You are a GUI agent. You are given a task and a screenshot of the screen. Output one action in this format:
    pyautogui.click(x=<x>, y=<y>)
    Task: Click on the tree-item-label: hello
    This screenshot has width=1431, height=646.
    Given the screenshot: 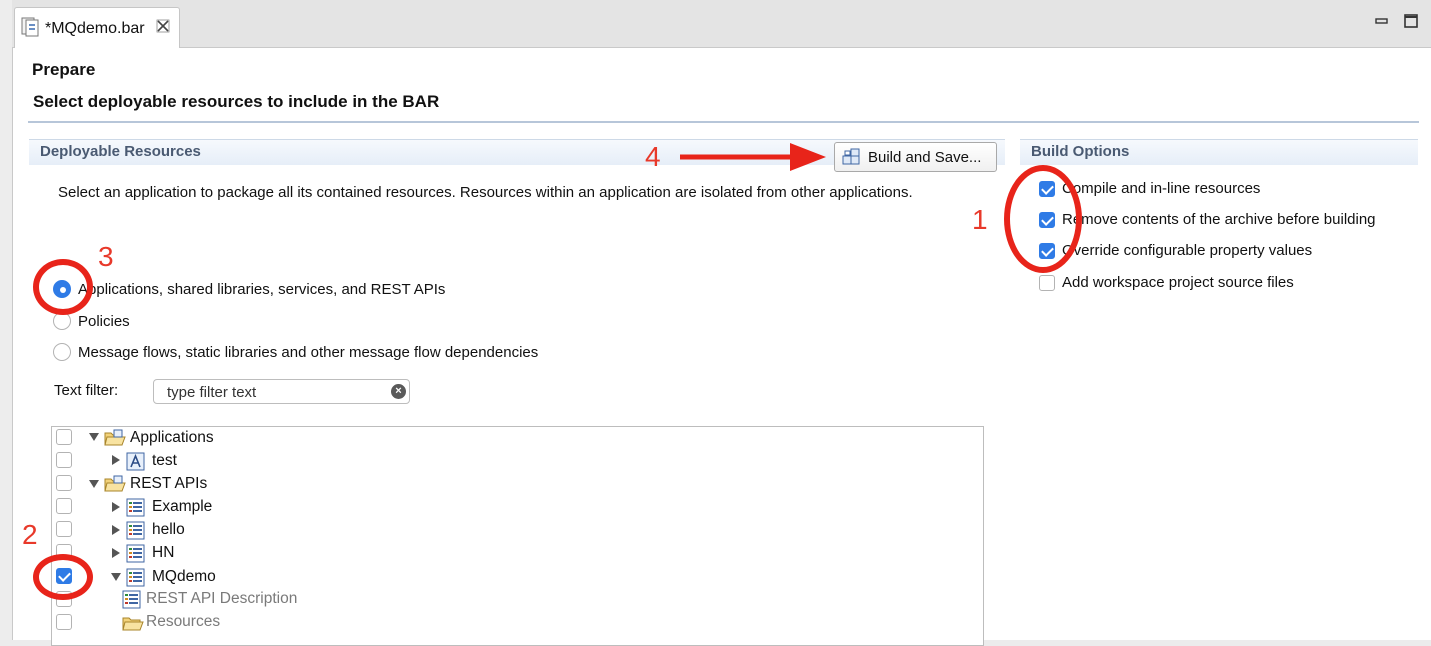 What is the action you would take?
    pyautogui.click(x=168, y=529)
    